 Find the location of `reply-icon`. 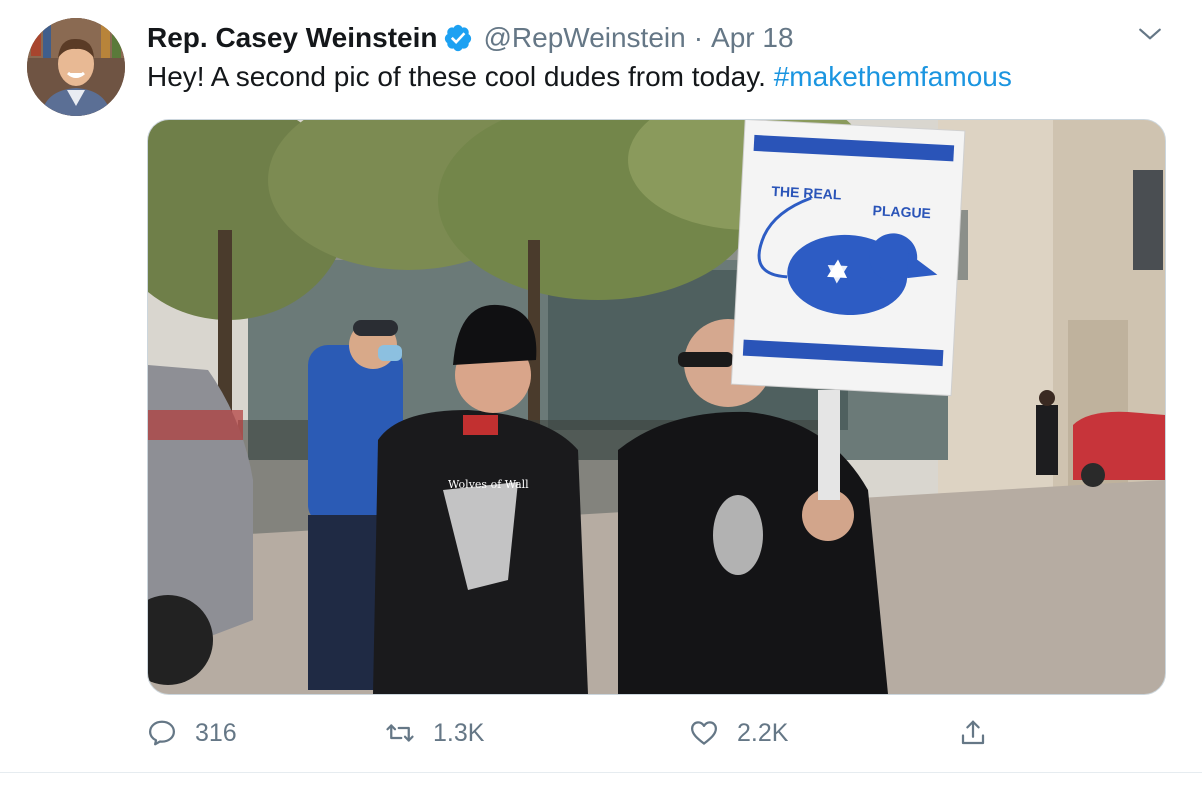

reply-icon is located at coordinates (162, 733).